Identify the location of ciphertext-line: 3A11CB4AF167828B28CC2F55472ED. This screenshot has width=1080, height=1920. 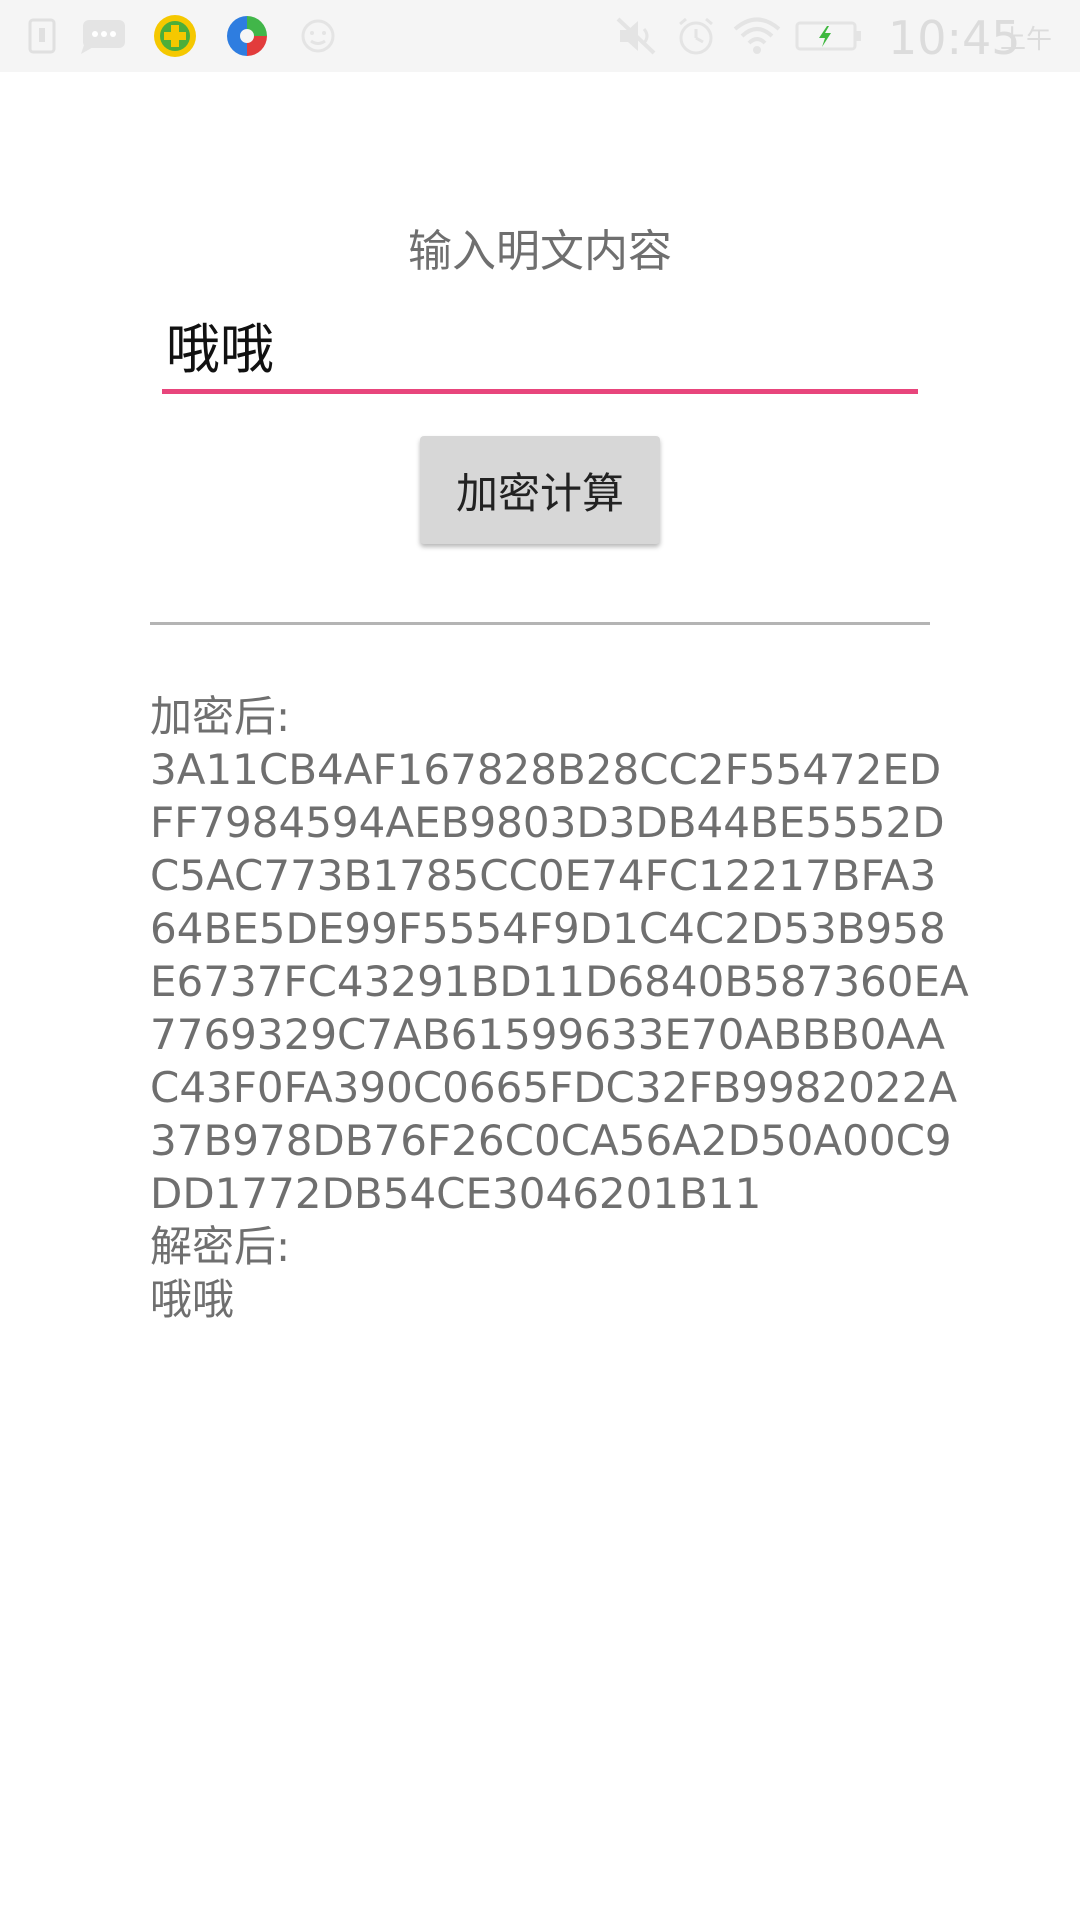
(546, 769).